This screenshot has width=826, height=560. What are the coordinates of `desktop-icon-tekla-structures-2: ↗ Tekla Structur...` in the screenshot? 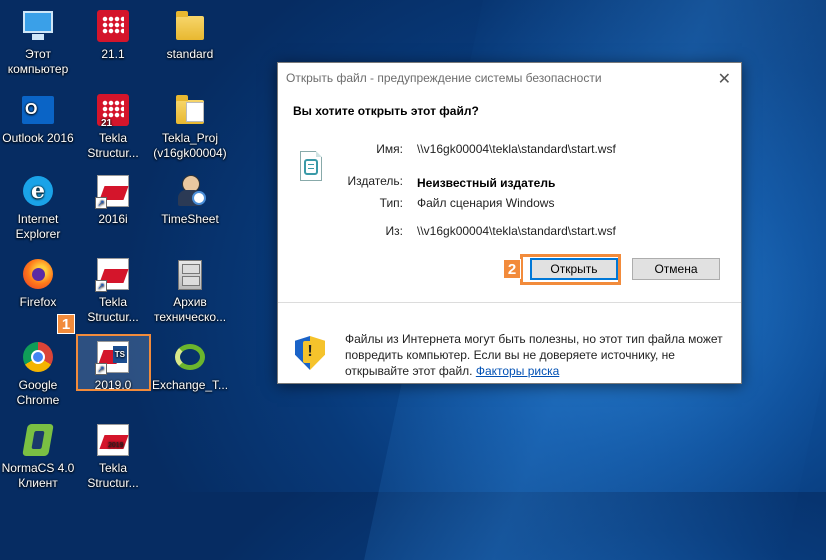 It's located at (113, 290).